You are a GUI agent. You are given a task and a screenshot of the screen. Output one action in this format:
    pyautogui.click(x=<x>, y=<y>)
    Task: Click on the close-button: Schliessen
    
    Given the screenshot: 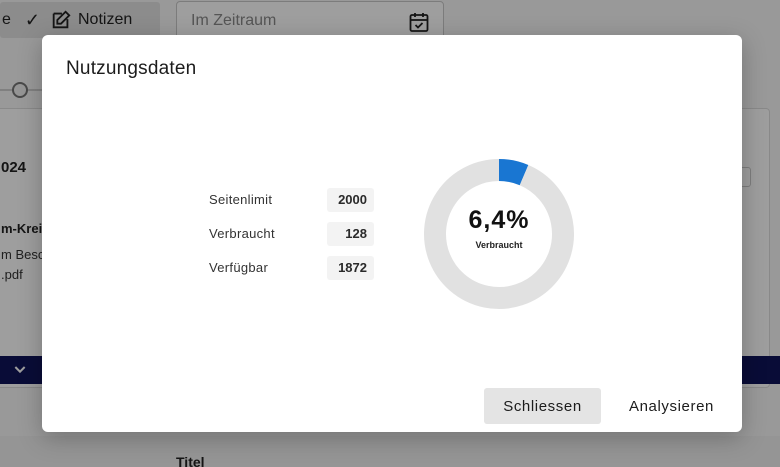 What is the action you would take?
    pyautogui.click(x=542, y=406)
    